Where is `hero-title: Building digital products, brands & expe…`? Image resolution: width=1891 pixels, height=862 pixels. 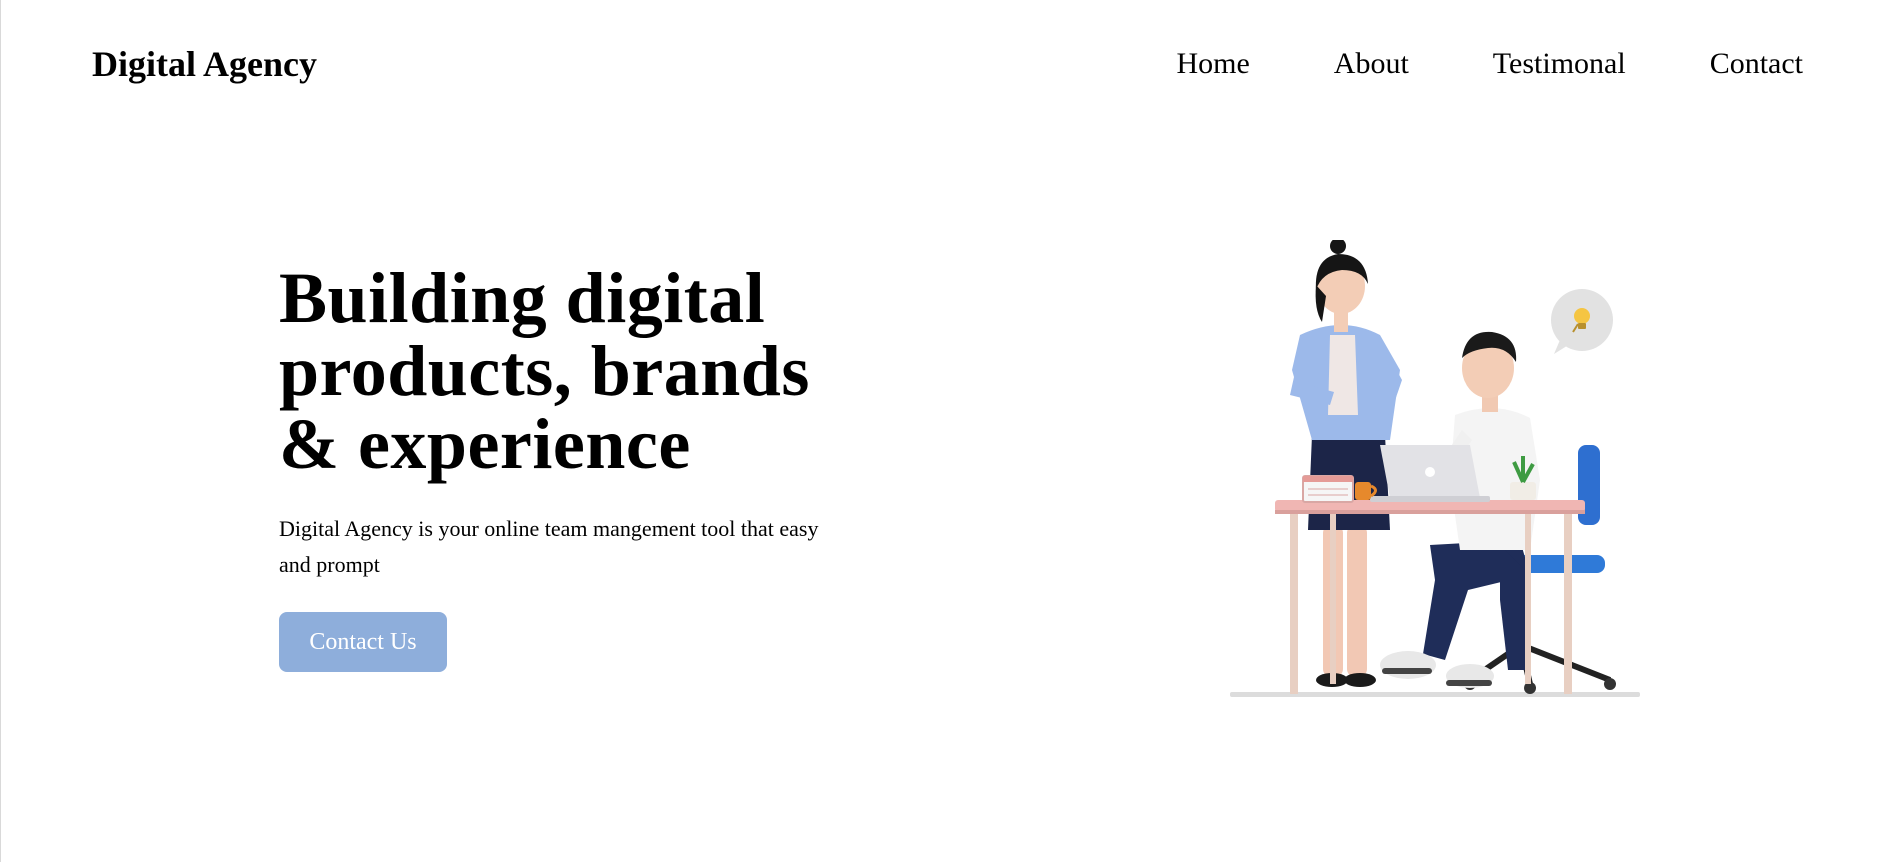
hero-title: Building digital products, brands & expe… is located at coordinates (579, 371).